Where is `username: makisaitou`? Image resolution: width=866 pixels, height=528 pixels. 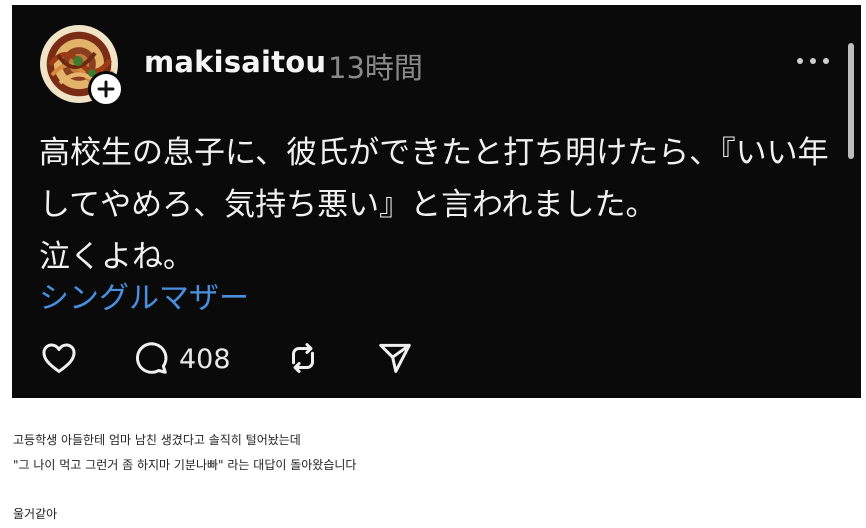 username: makisaitou is located at coordinates (235, 62).